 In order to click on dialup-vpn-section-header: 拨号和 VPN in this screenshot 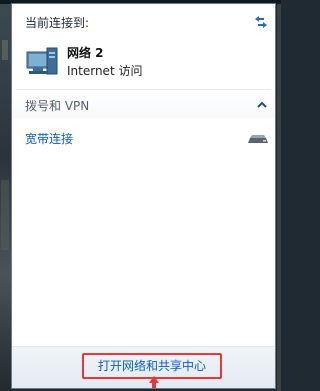, I will do `click(143, 105)`.